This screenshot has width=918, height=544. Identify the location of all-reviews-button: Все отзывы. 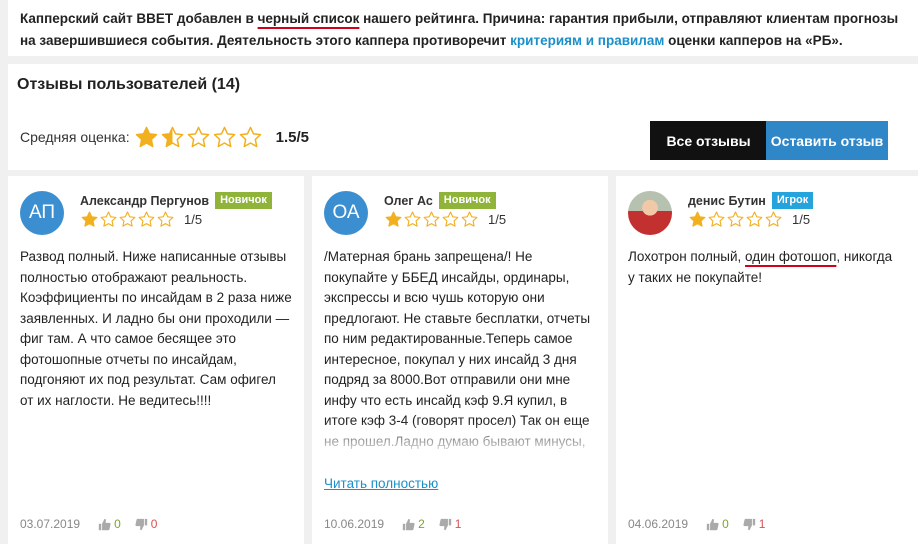
(708, 140).